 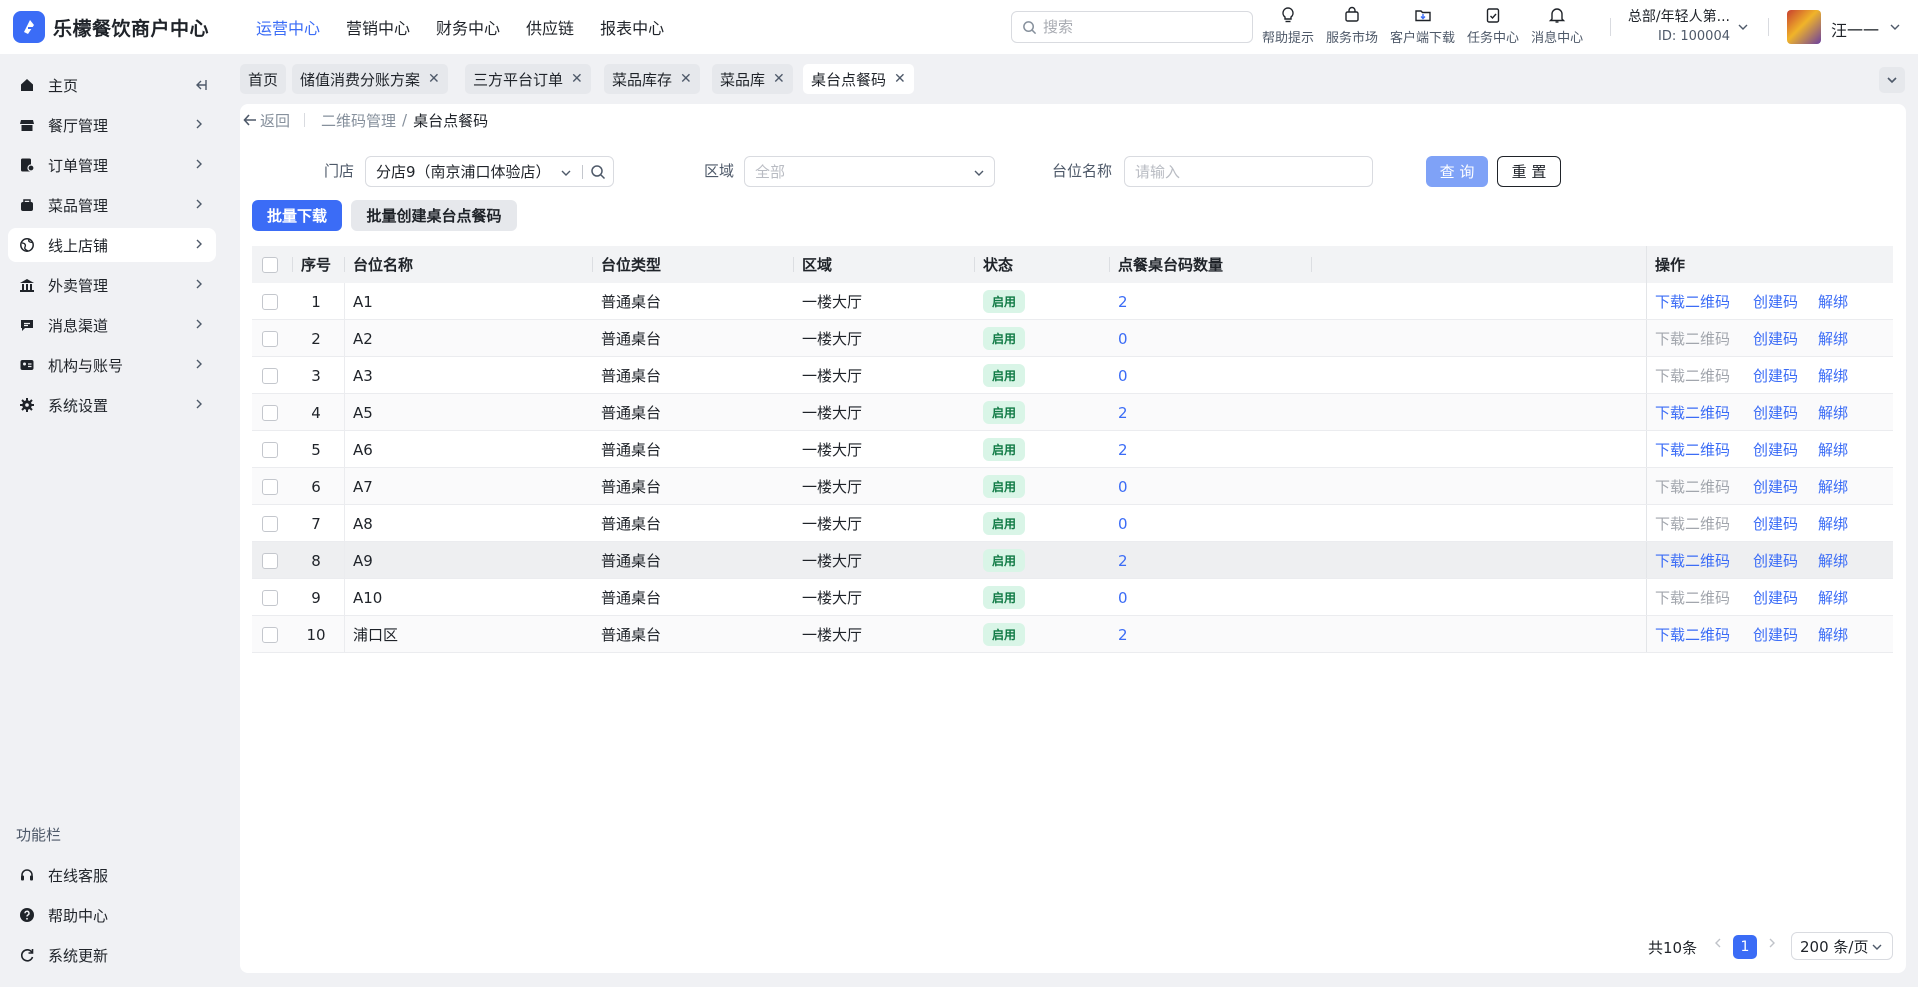 I want to click on select-all-checkbox, so click(x=270, y=264).